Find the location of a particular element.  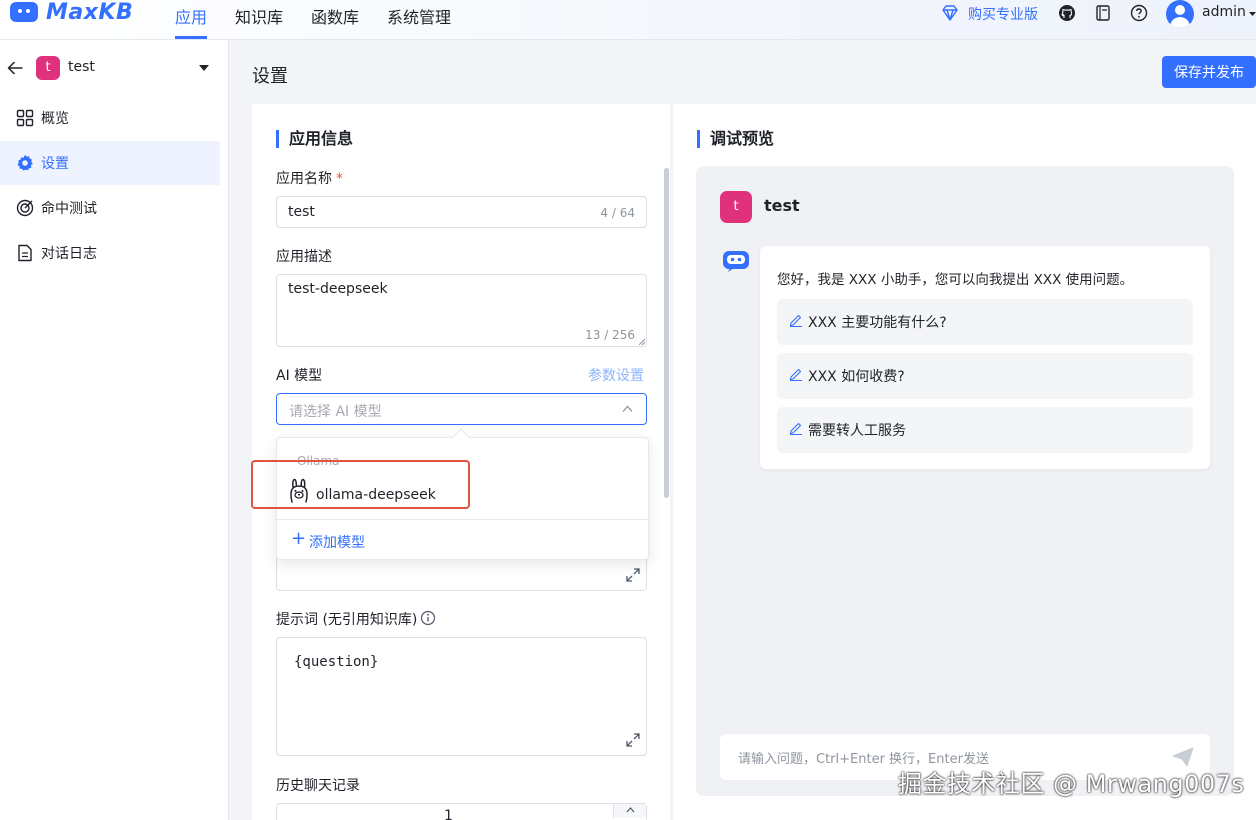

history-label: 历史聊天记录 is located at coordinates (318, 786).